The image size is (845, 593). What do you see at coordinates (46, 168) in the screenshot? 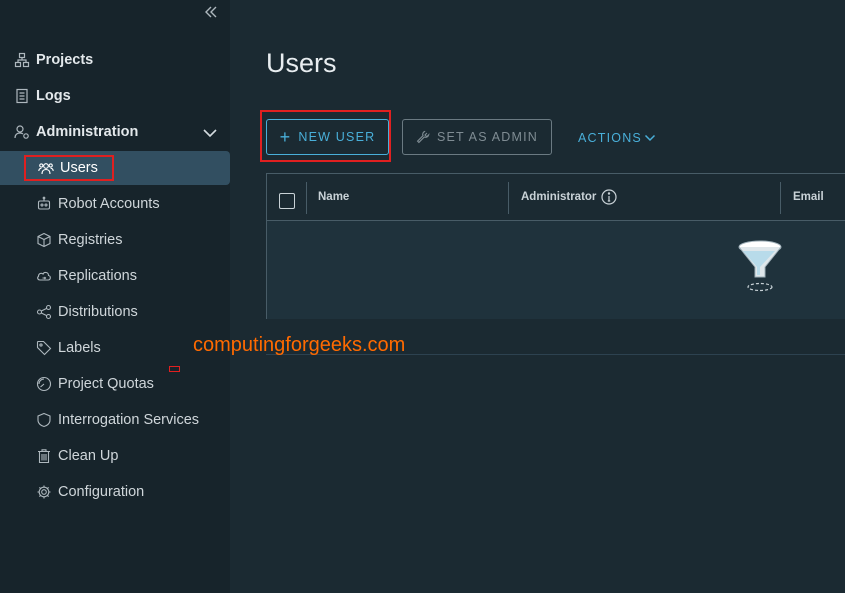
I see `users-icon` at bounding box center [46, 168].